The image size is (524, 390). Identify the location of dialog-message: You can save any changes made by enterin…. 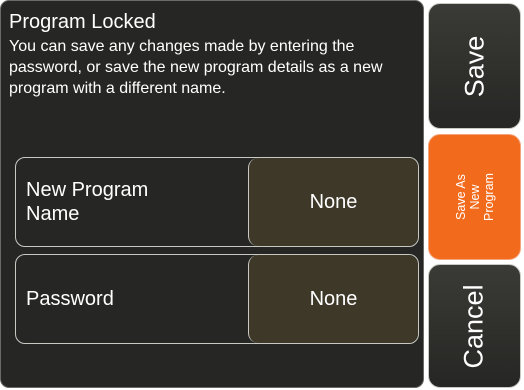
(196, 67).